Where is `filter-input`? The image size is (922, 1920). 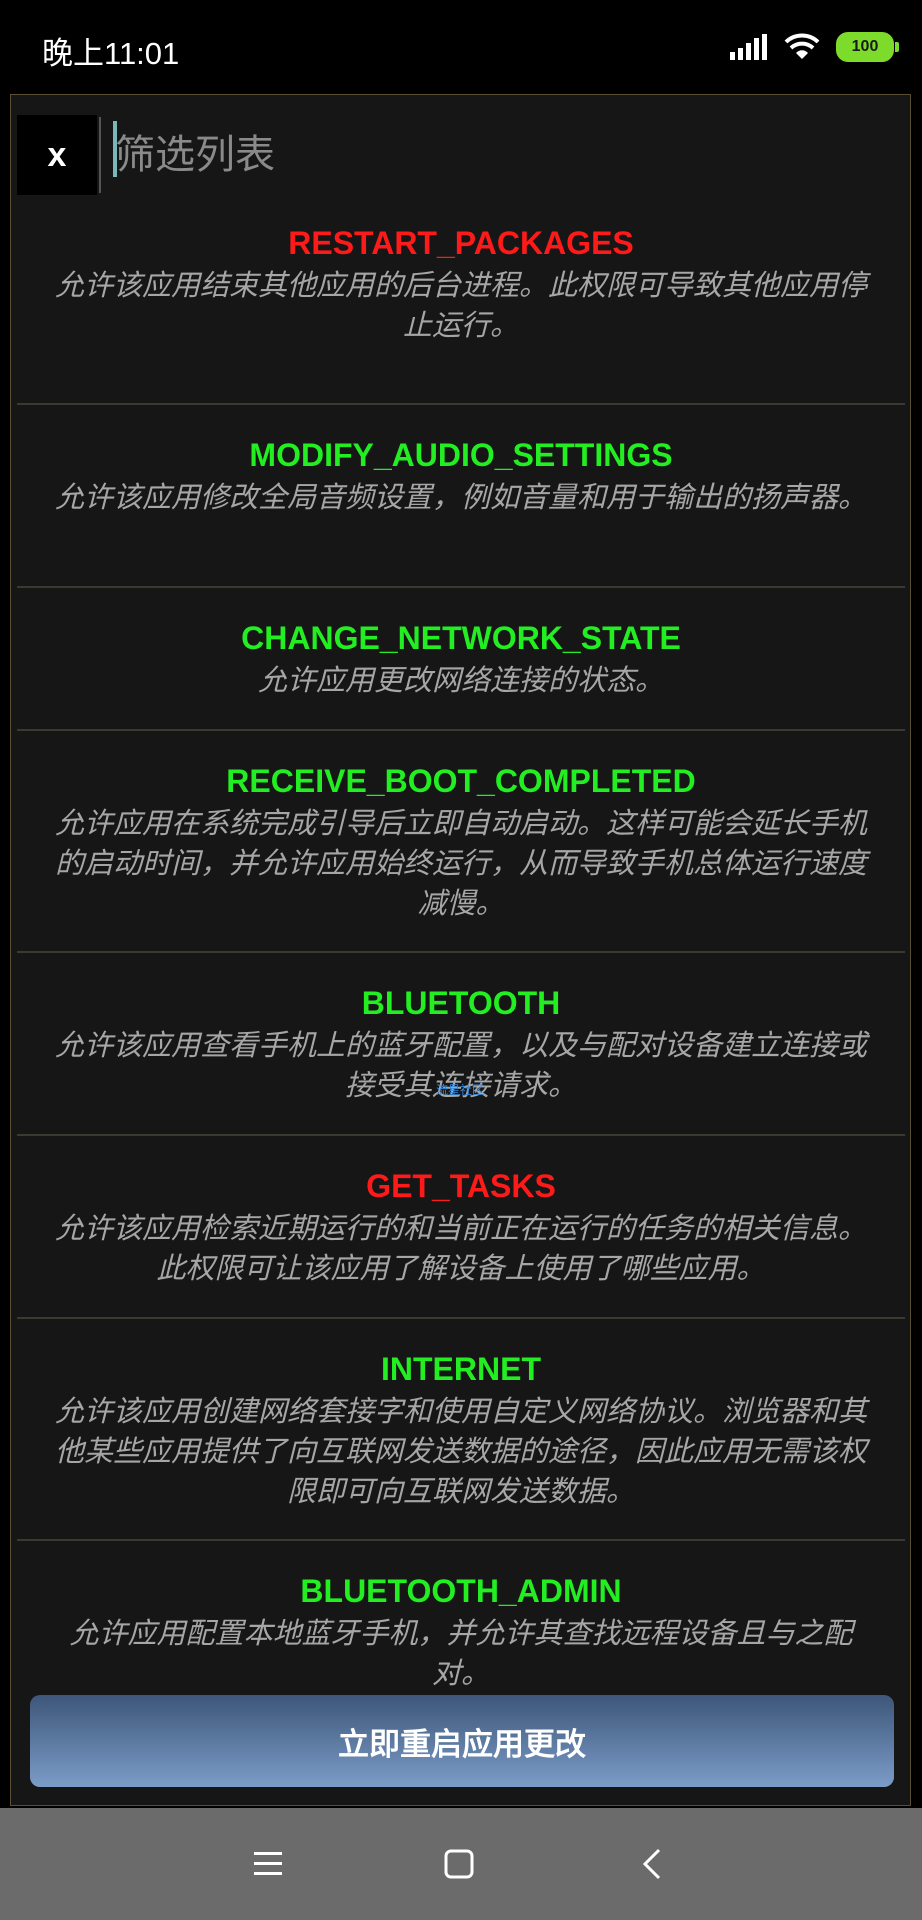
filter-input is located at coordinates (503, 155).